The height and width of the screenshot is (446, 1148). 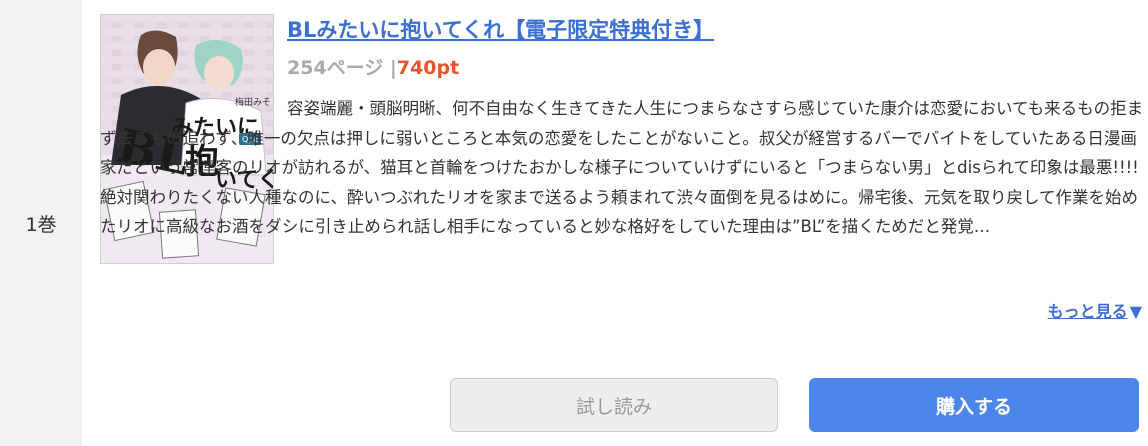 I want to click on show-more-link: もっと見る ▼, so click(x=1095, y=310).